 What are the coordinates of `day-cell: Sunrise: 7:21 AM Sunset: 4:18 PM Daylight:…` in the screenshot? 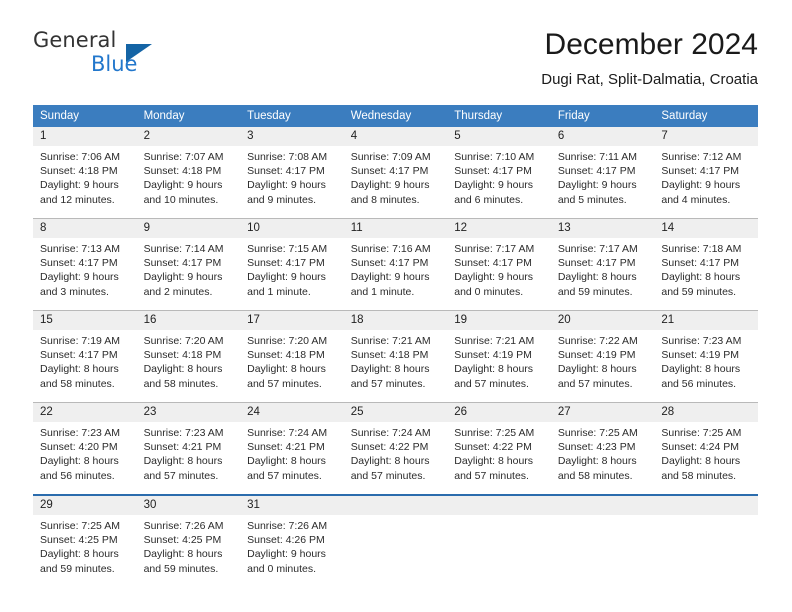 It's located at (395, 366).